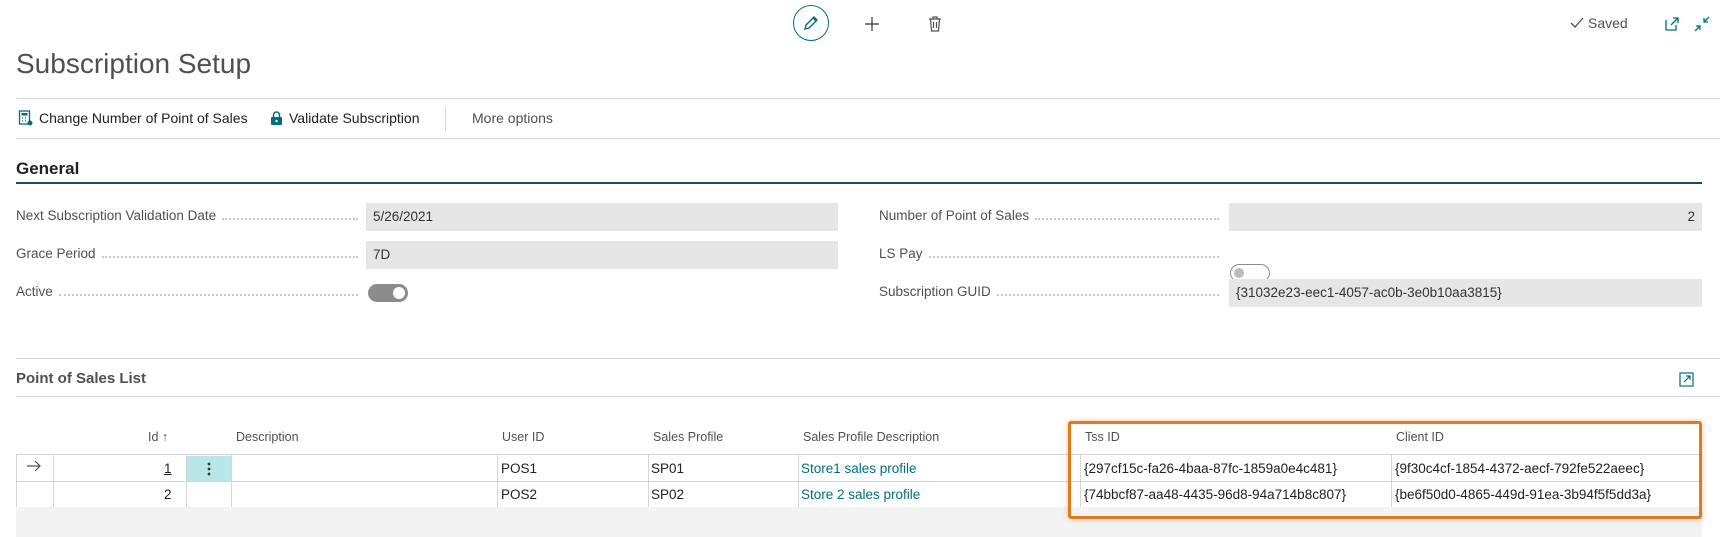 Image resolution: width=1725 pixels, height=537 pixels. I want to click on save-status: Saved, so click(1599, 23).